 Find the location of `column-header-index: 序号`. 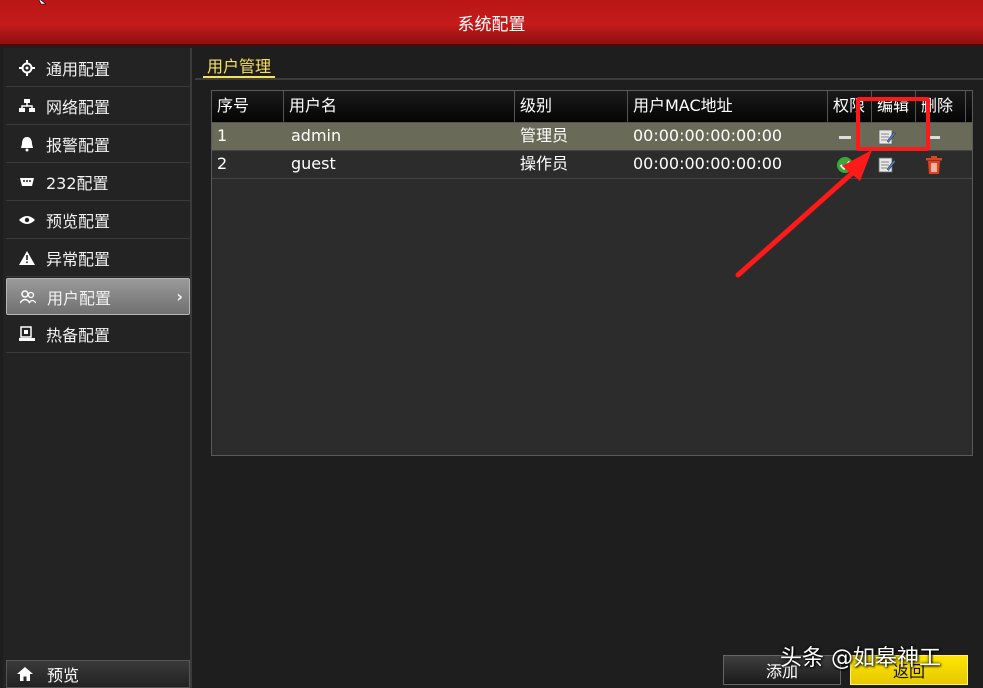

column-header-index: 序号 is located at coordinates (248, 107).